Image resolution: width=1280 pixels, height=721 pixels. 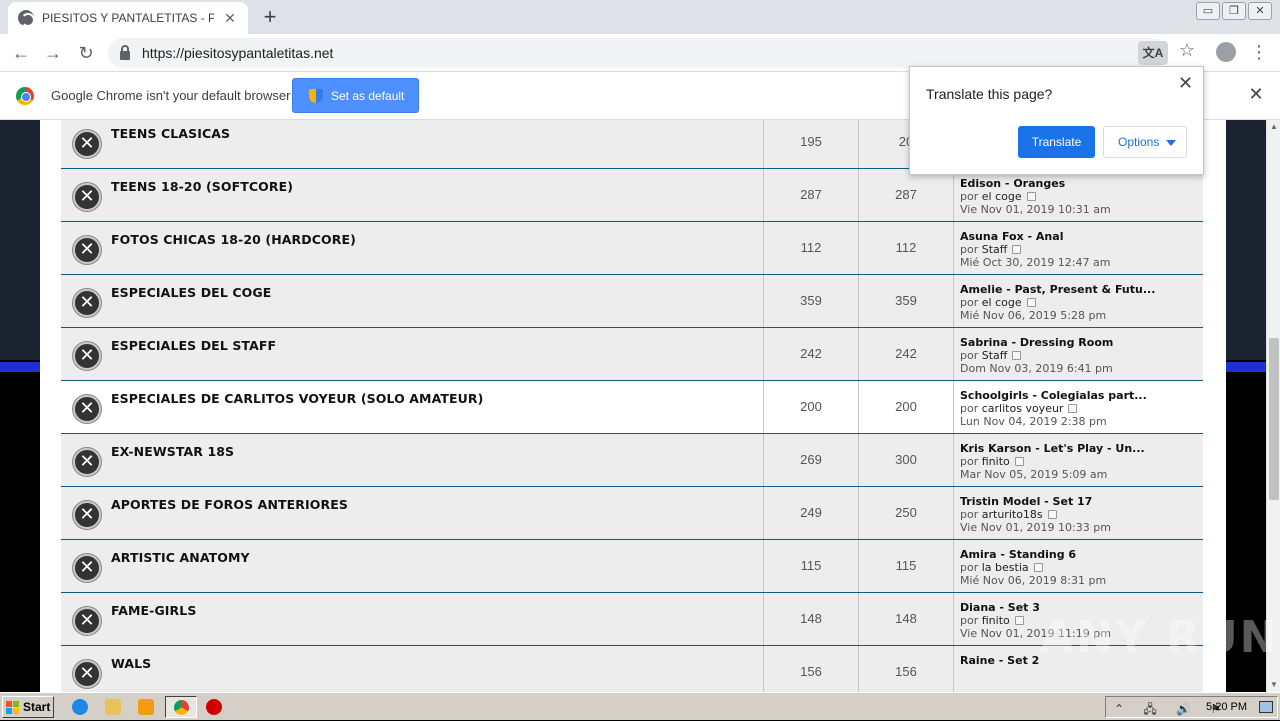 What do you see at coordinates (191, 292) in the screenshot?
I see `forum-name-link: ESPECIALES DEL COGE` at bounding box center [191, 292].